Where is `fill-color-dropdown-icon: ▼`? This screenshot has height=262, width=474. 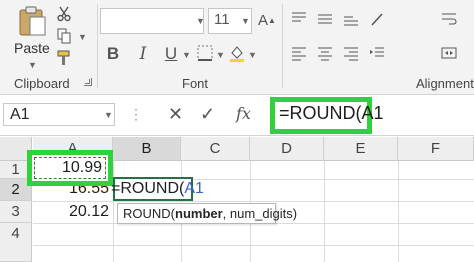 fill-color-dropdown-icon: ▼ is located at coordinates (252, 55).